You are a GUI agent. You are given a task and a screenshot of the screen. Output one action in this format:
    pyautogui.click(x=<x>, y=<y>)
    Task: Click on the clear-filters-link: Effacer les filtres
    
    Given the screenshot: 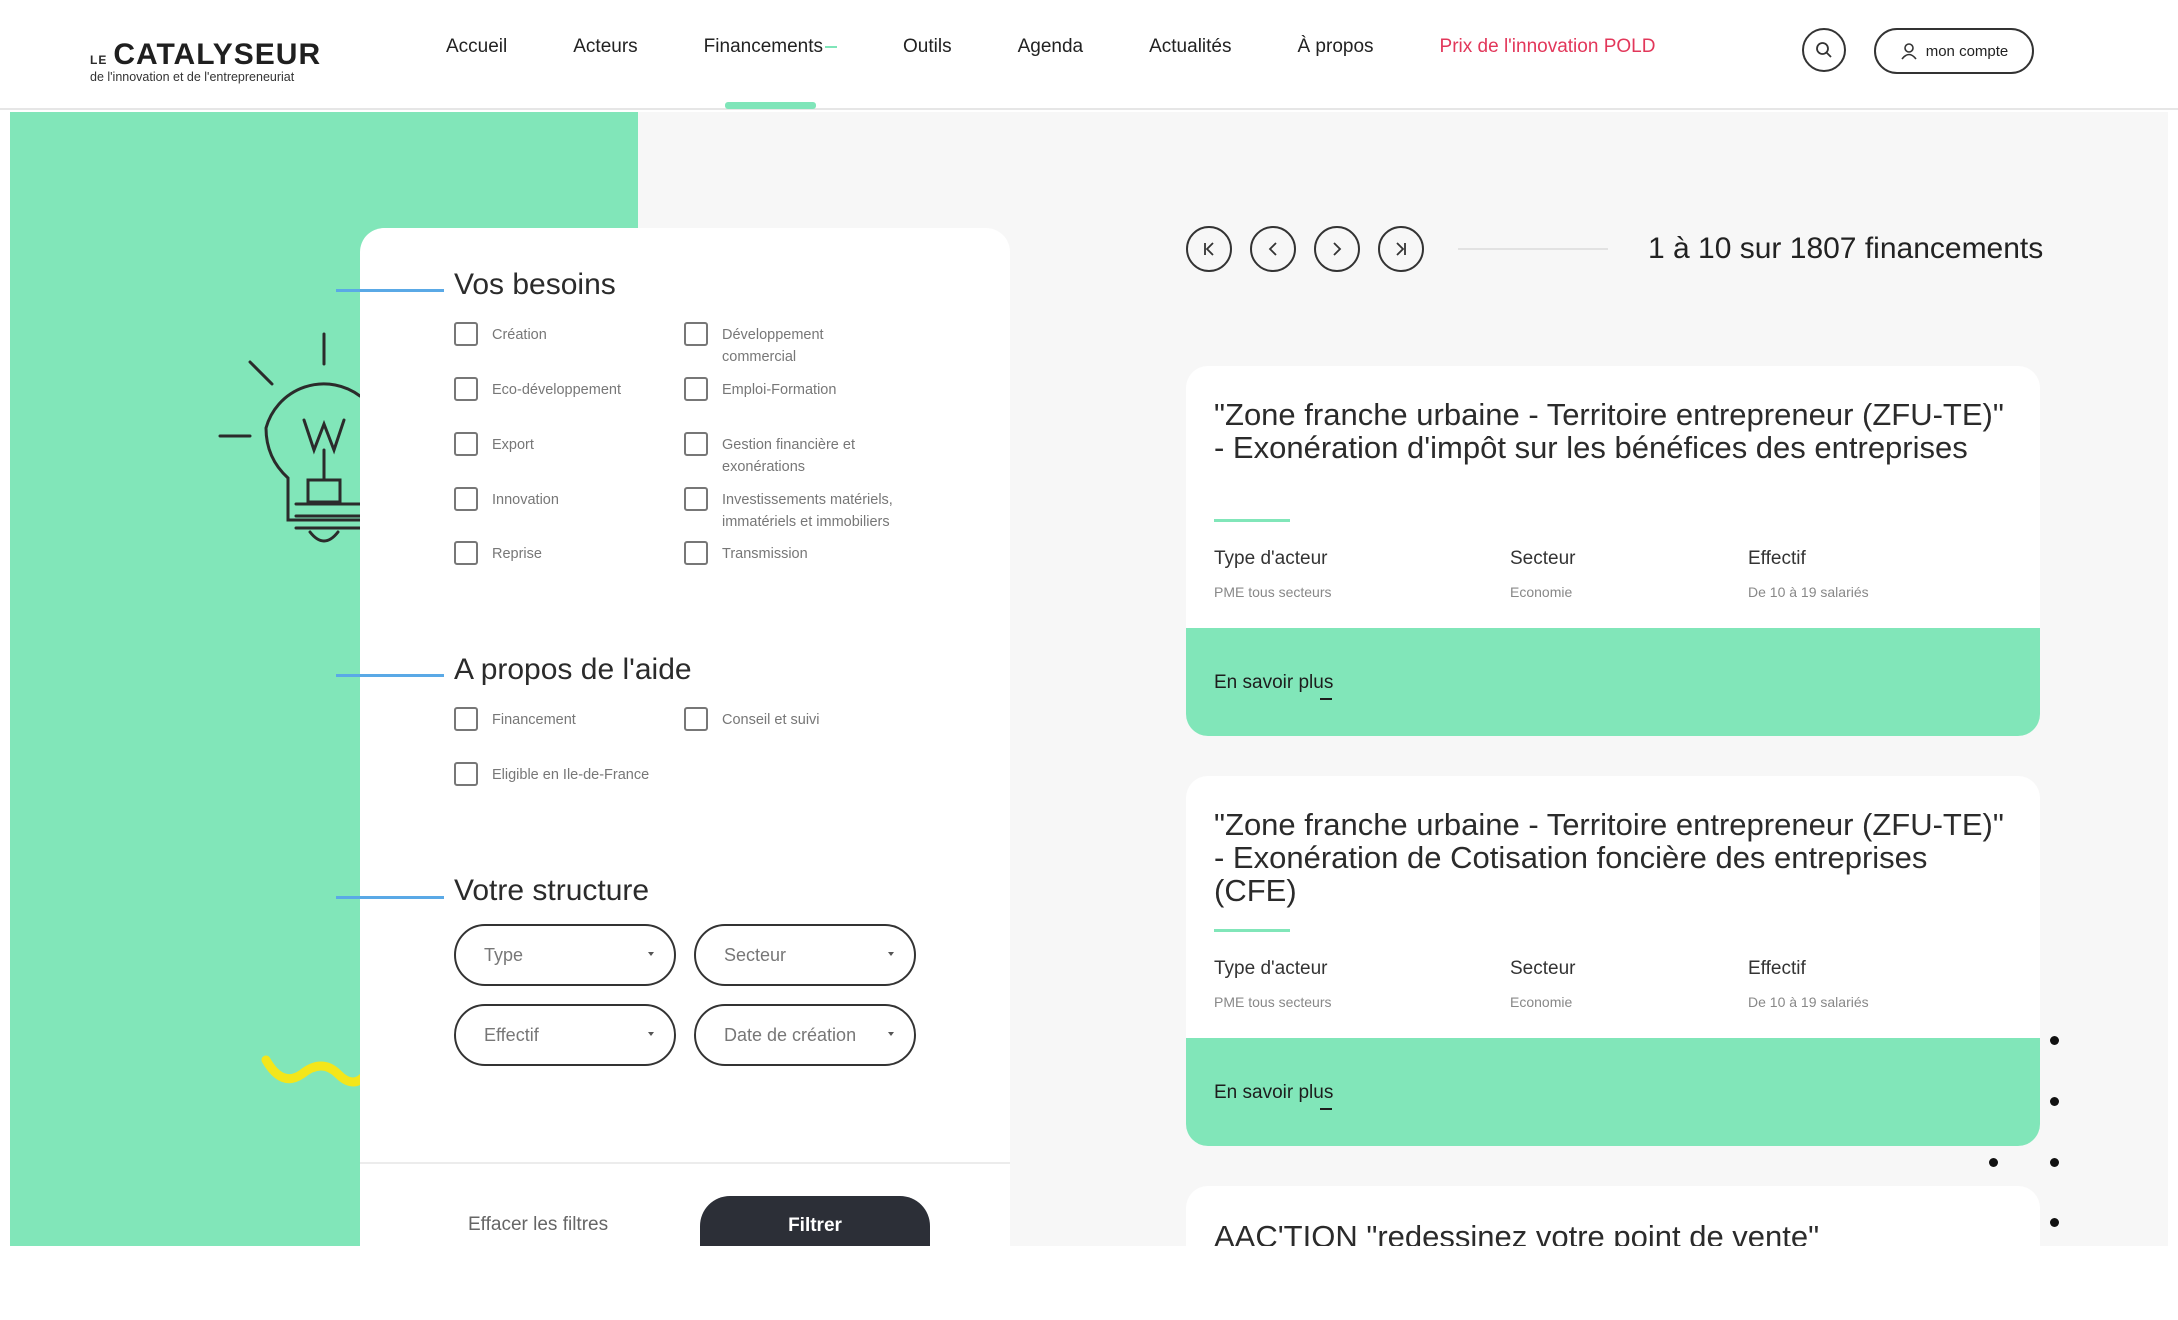 What is the action you would take?
    pyautogui.click(x=538, y=1225)
    